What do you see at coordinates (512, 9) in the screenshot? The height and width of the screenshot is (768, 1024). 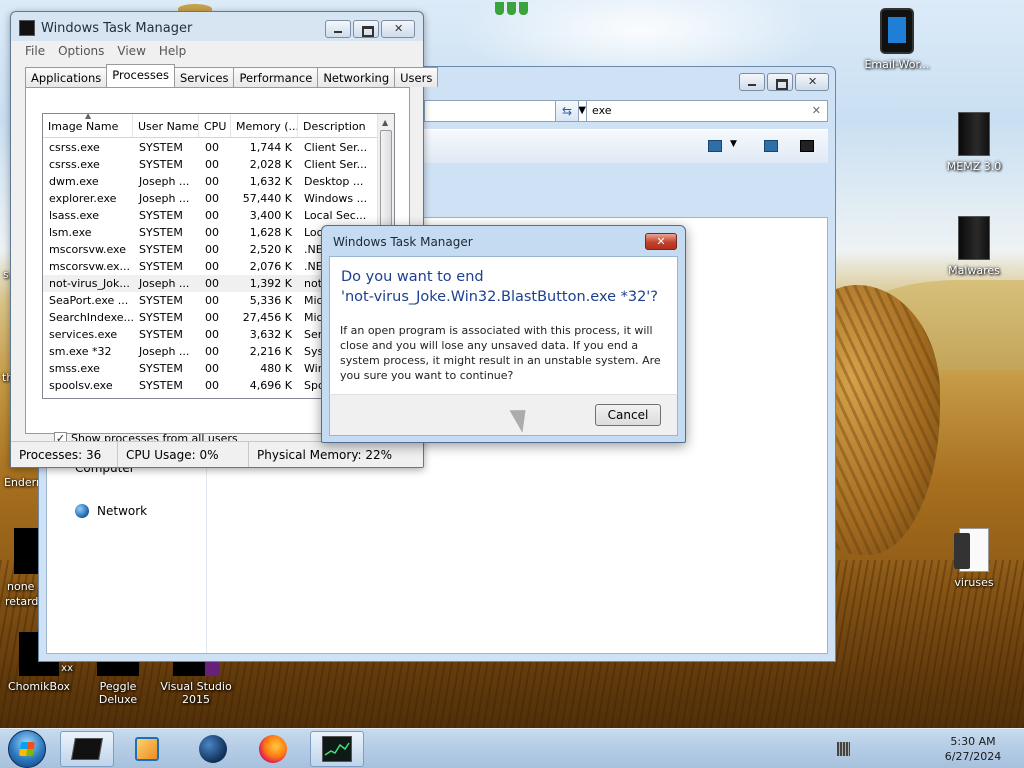 I see `top-center-widget-icon` at bounding box center [512, 9].